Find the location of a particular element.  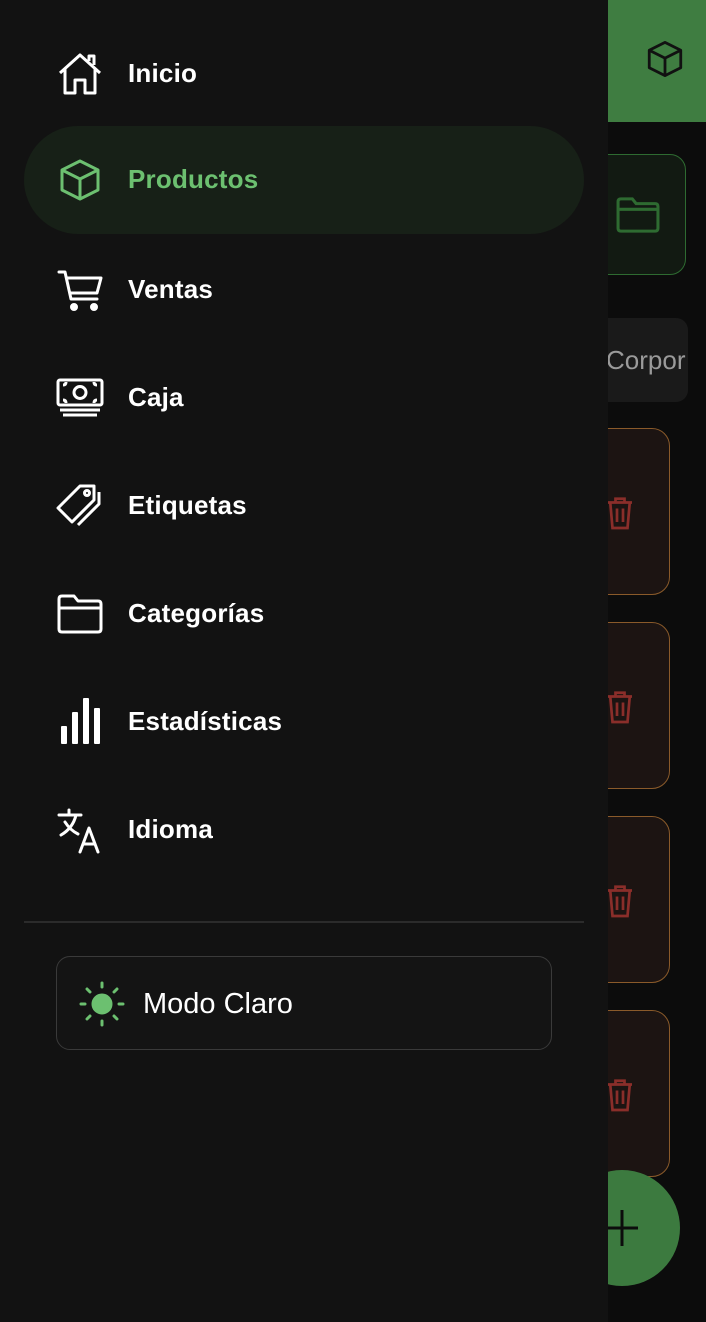

nav-item-label: Caja is located at coordinates (156, 397).